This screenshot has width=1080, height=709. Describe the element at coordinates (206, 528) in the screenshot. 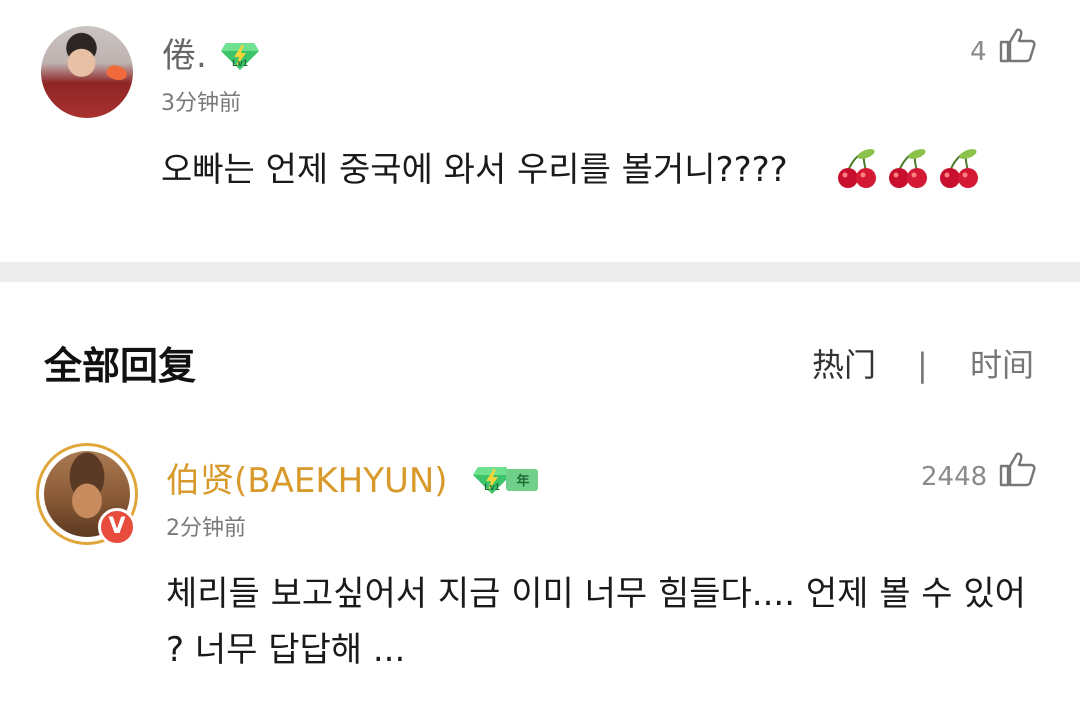

I see `reply-time: 2分钟前` at that location.